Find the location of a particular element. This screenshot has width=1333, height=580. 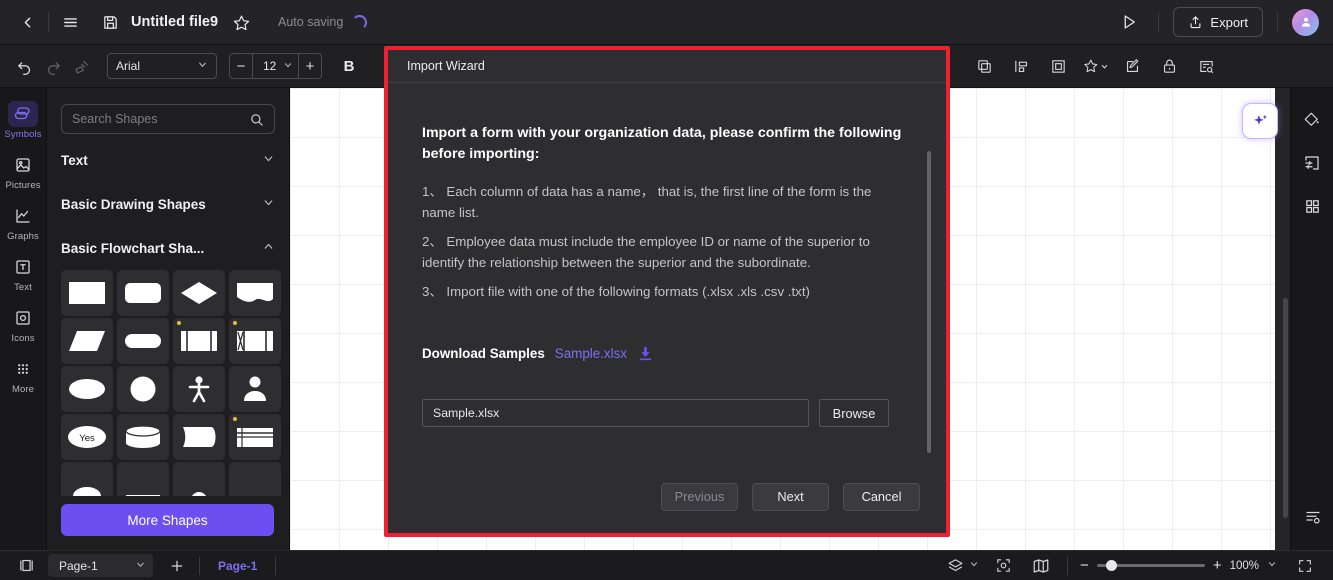

shape-predefined-process is located at coordinates (199, 341).